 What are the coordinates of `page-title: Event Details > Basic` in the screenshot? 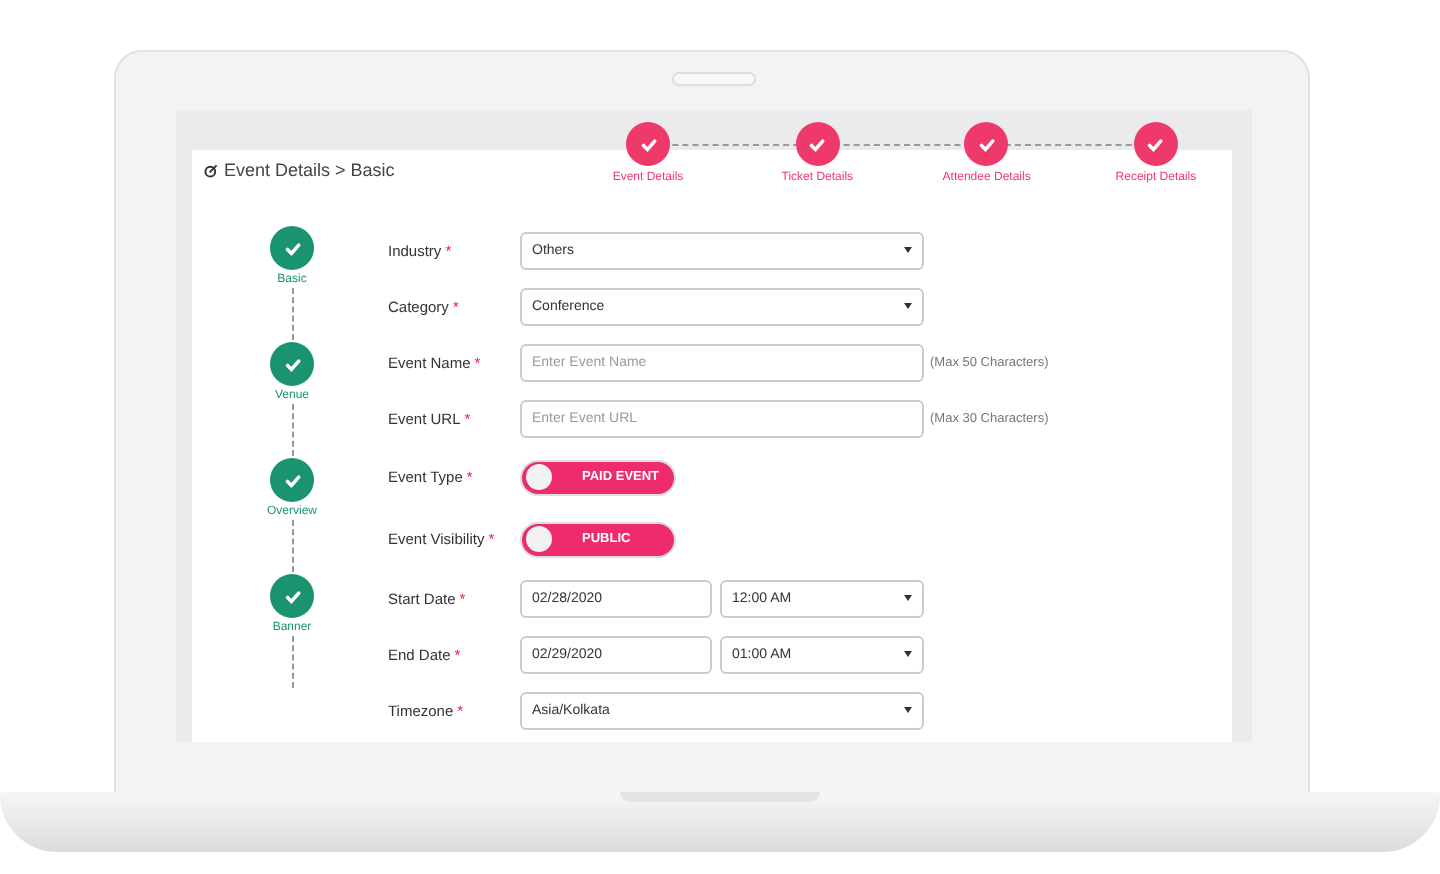 It's located at (309, 170).